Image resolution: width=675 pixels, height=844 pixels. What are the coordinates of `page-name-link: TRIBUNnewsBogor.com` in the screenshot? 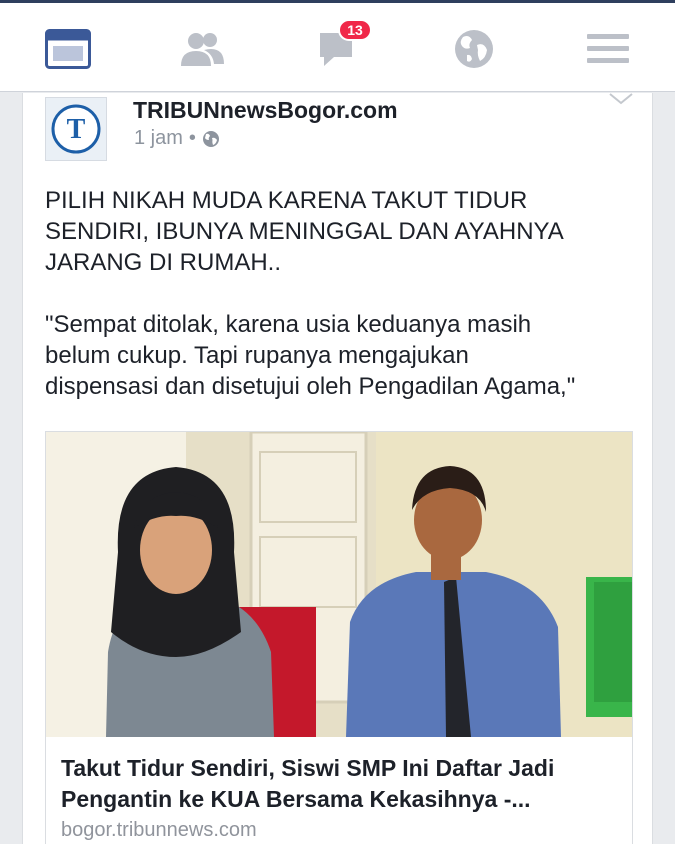 It's located at (265, 110).